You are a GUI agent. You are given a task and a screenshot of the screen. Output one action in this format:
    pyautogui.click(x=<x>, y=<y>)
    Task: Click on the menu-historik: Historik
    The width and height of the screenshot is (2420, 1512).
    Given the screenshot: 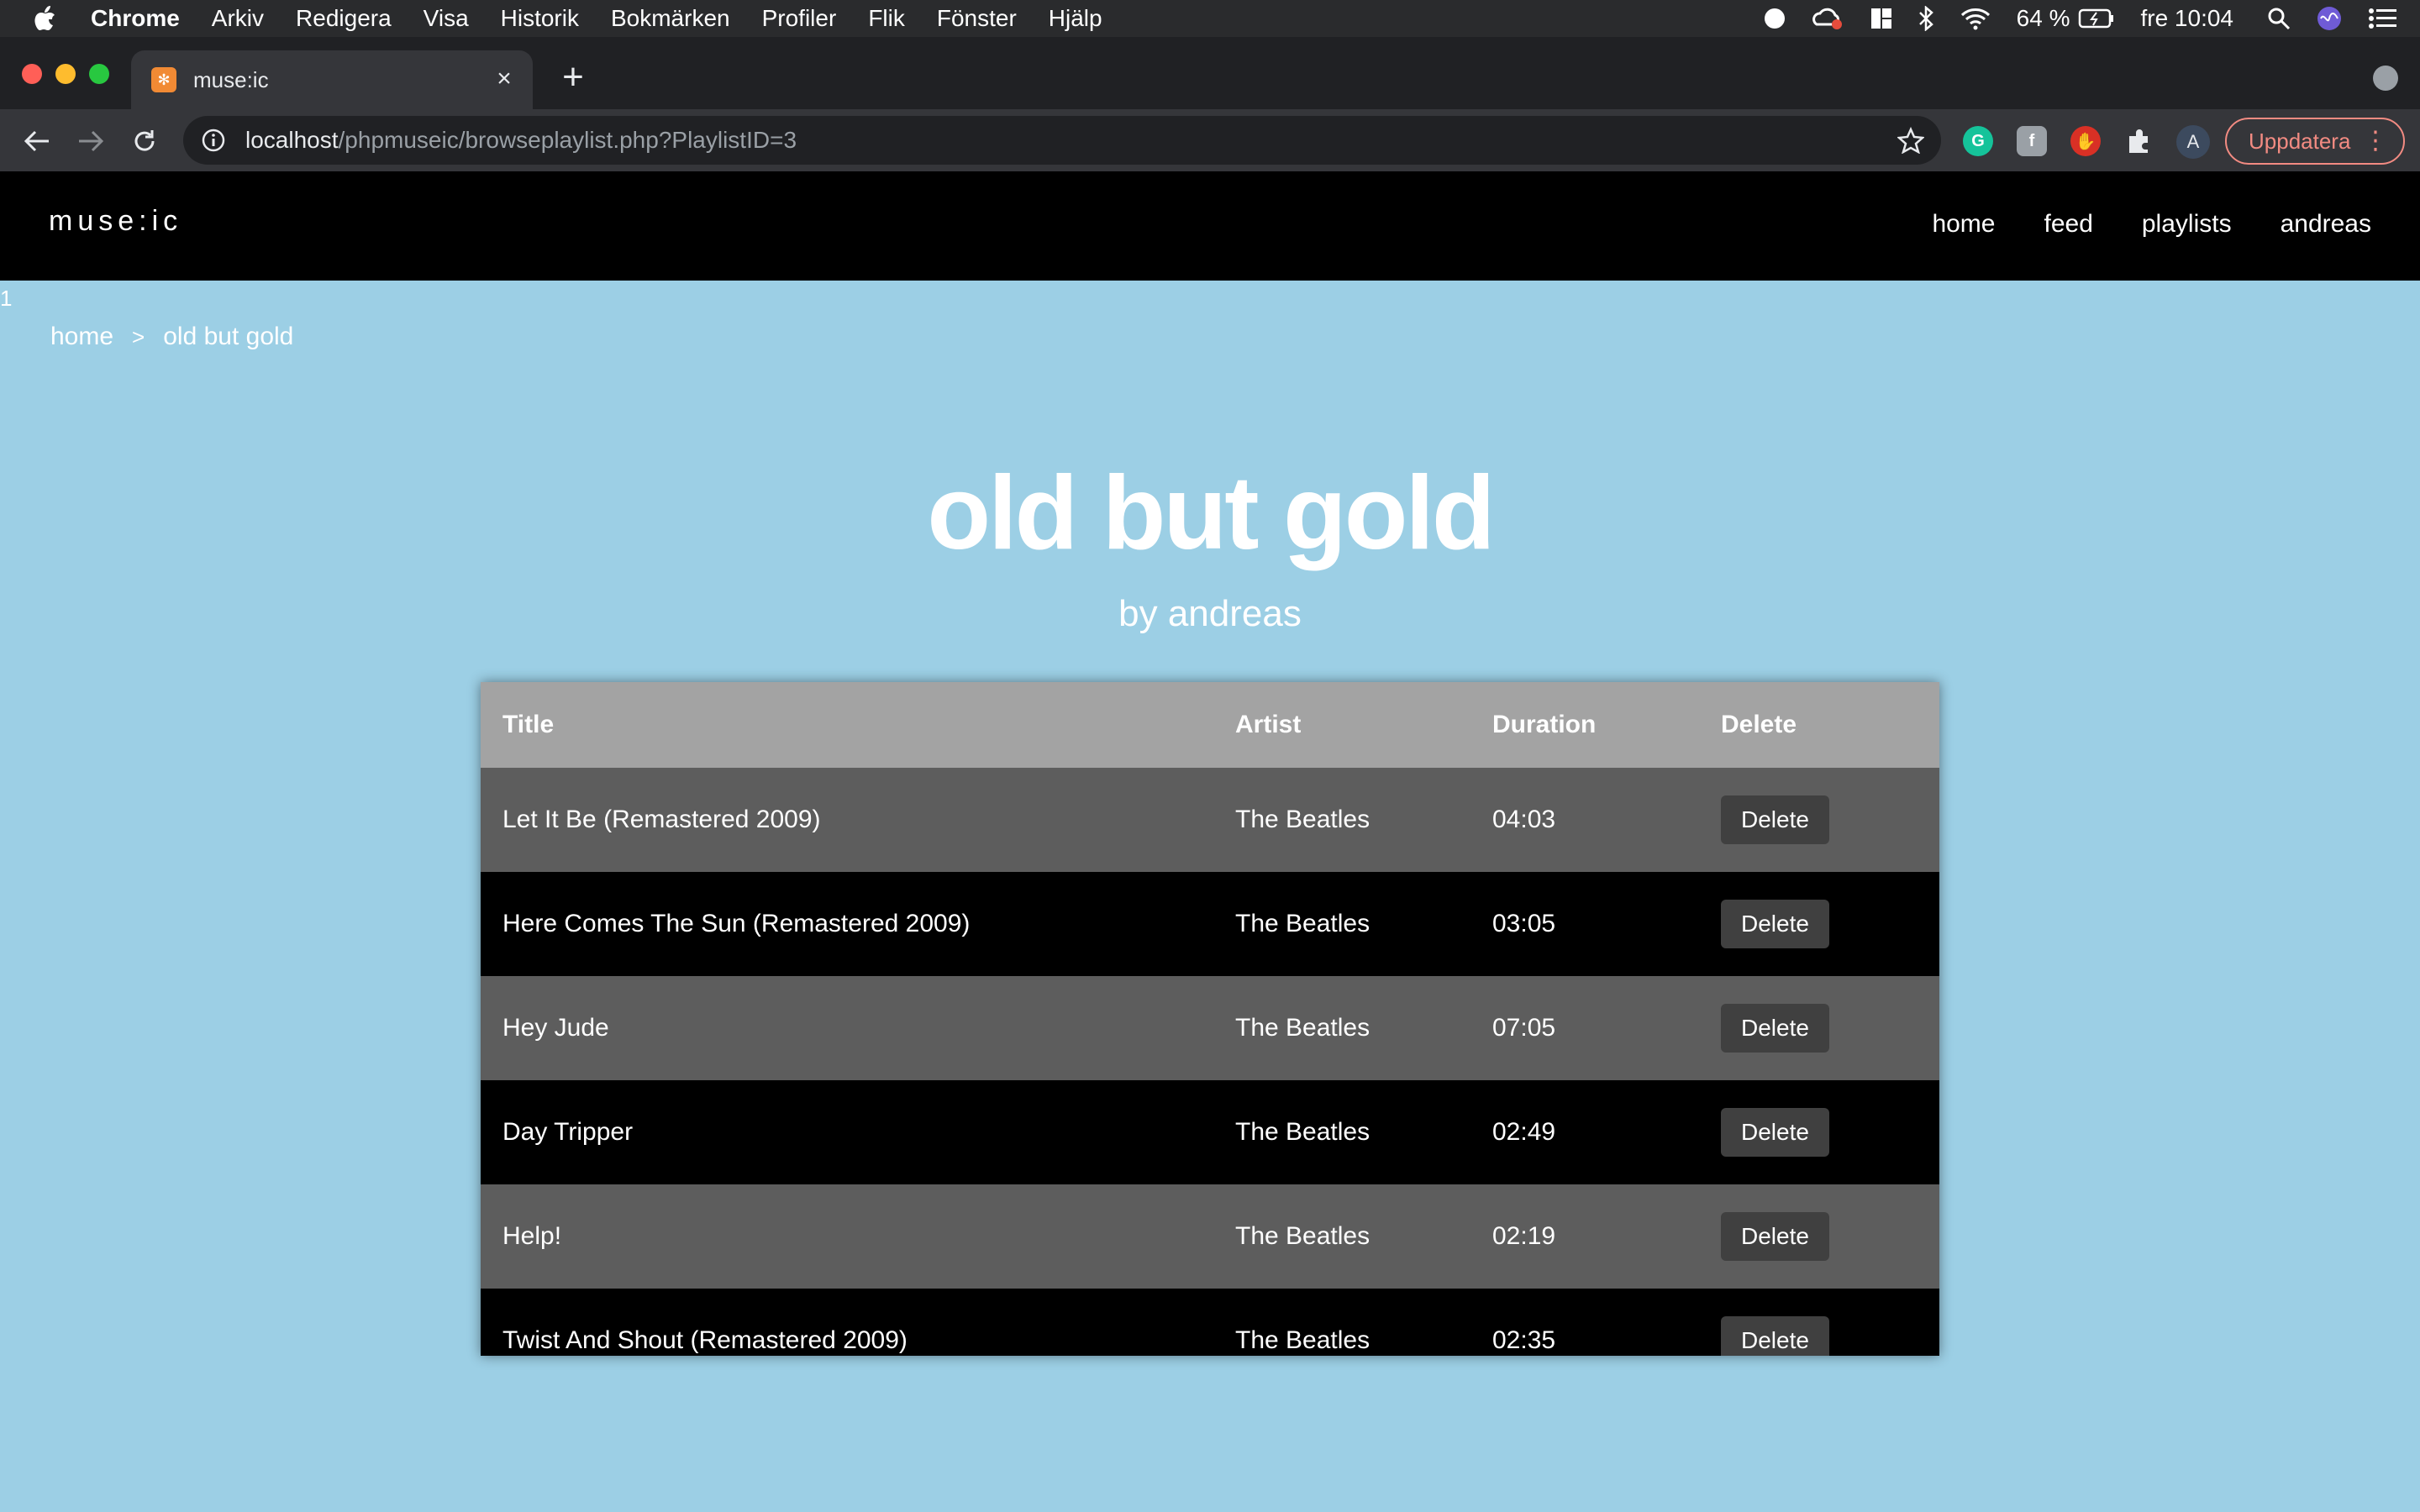 What is the action you would take?
    pyautogui.click(x=540, y=18)
    